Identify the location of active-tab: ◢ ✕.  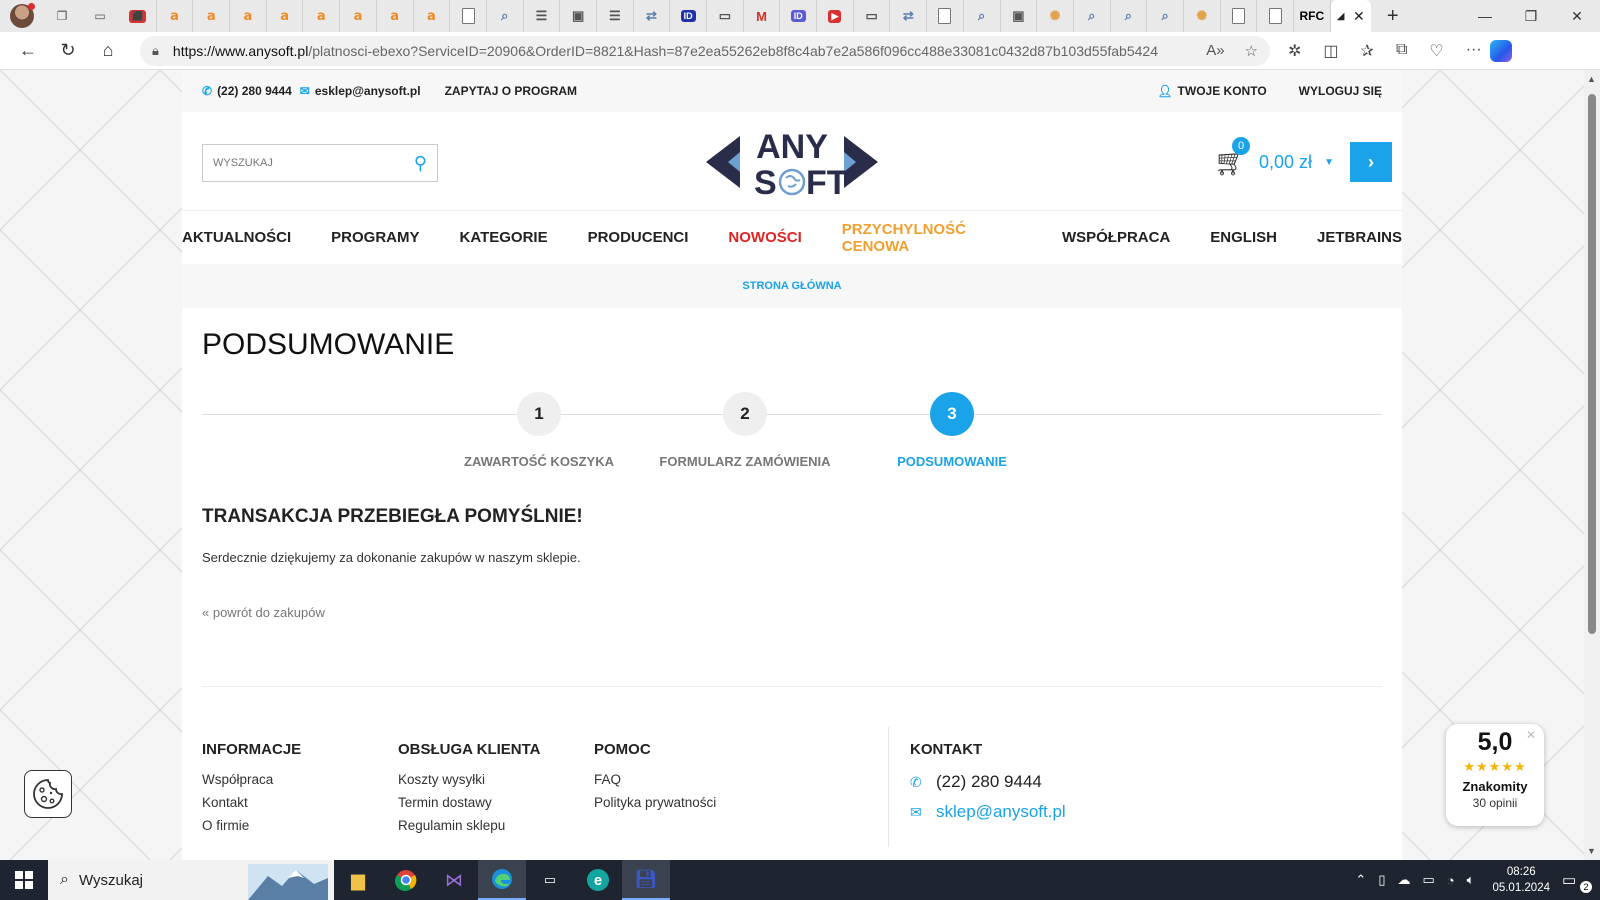
(1350, 16).